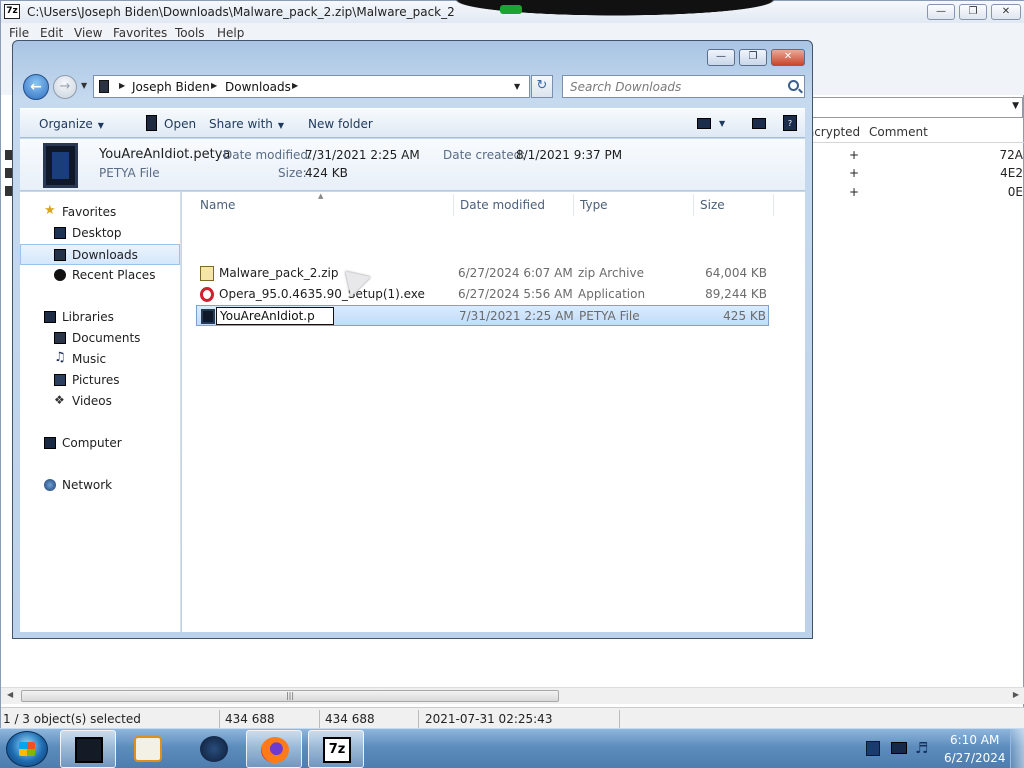 The image size is (1024, 768). Describe the element at coordinates (100, 254) in the screenshot. I see `nav-downloads: Downloads` at that location.